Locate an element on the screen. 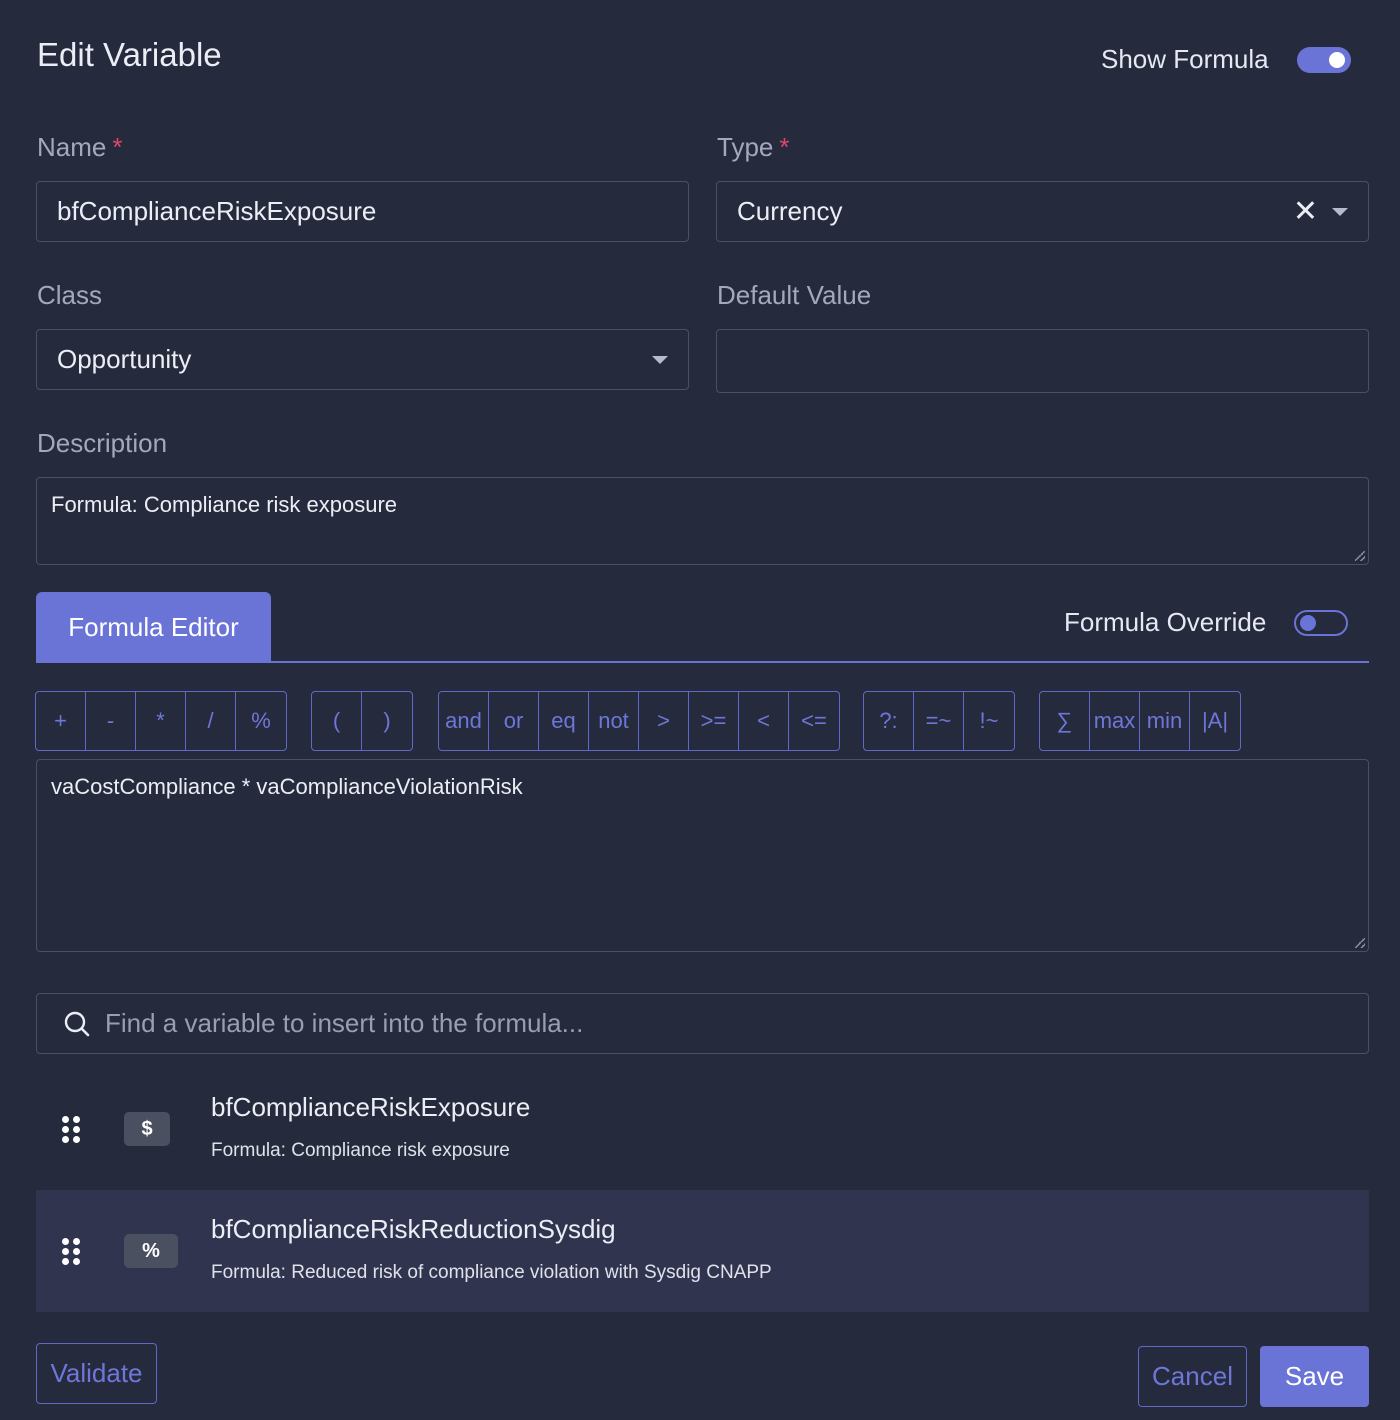 The height and width of the screenshot is (1420, 1400). operator-group-functions: ∑ max min |A| is located at coordinates (1140, 721).